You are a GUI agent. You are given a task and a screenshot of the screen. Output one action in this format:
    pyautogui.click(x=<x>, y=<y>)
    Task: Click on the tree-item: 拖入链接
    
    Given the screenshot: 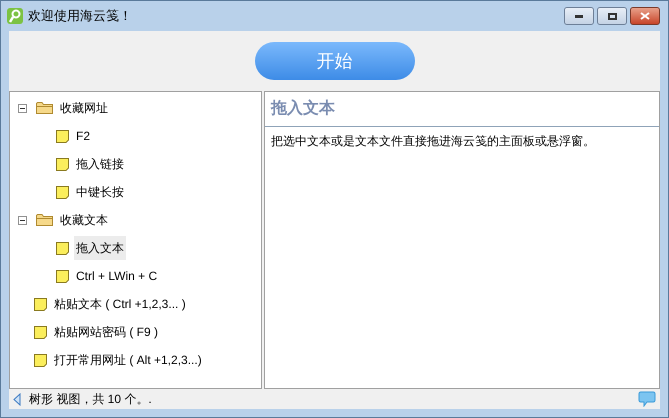 What is the action you would take?
    pyautogui.click(x=100, y=164)
    